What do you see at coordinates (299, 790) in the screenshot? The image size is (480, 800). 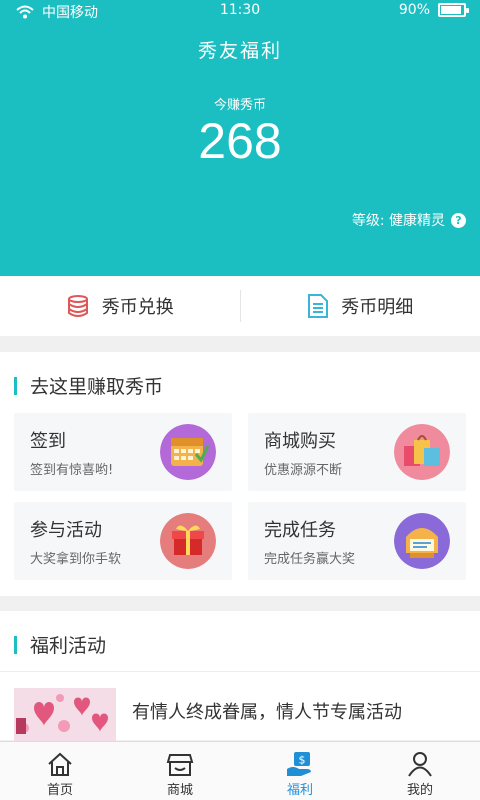 I see `tab-label: 福利` at bounding box center [299, 790].